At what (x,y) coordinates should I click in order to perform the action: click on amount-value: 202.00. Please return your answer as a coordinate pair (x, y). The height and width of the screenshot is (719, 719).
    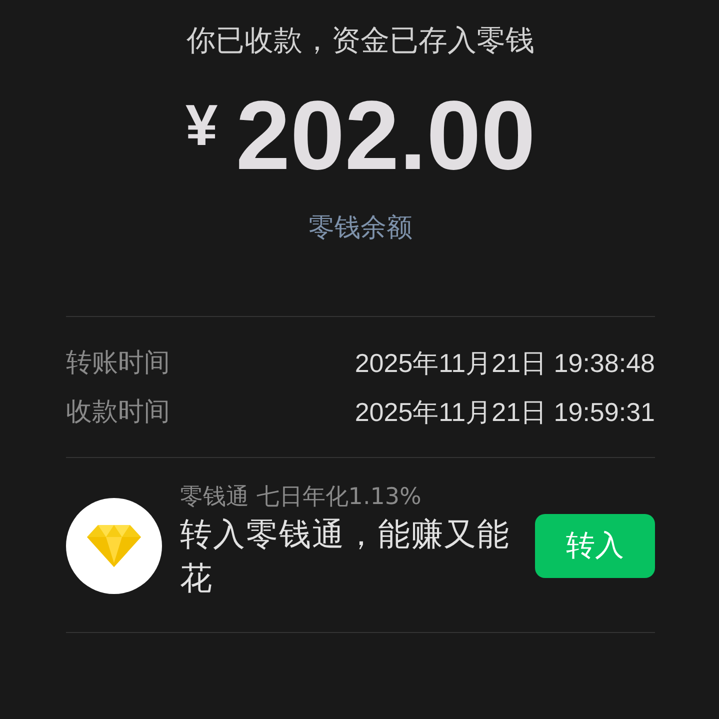
    Looking at the image, I should click on (386, 135).